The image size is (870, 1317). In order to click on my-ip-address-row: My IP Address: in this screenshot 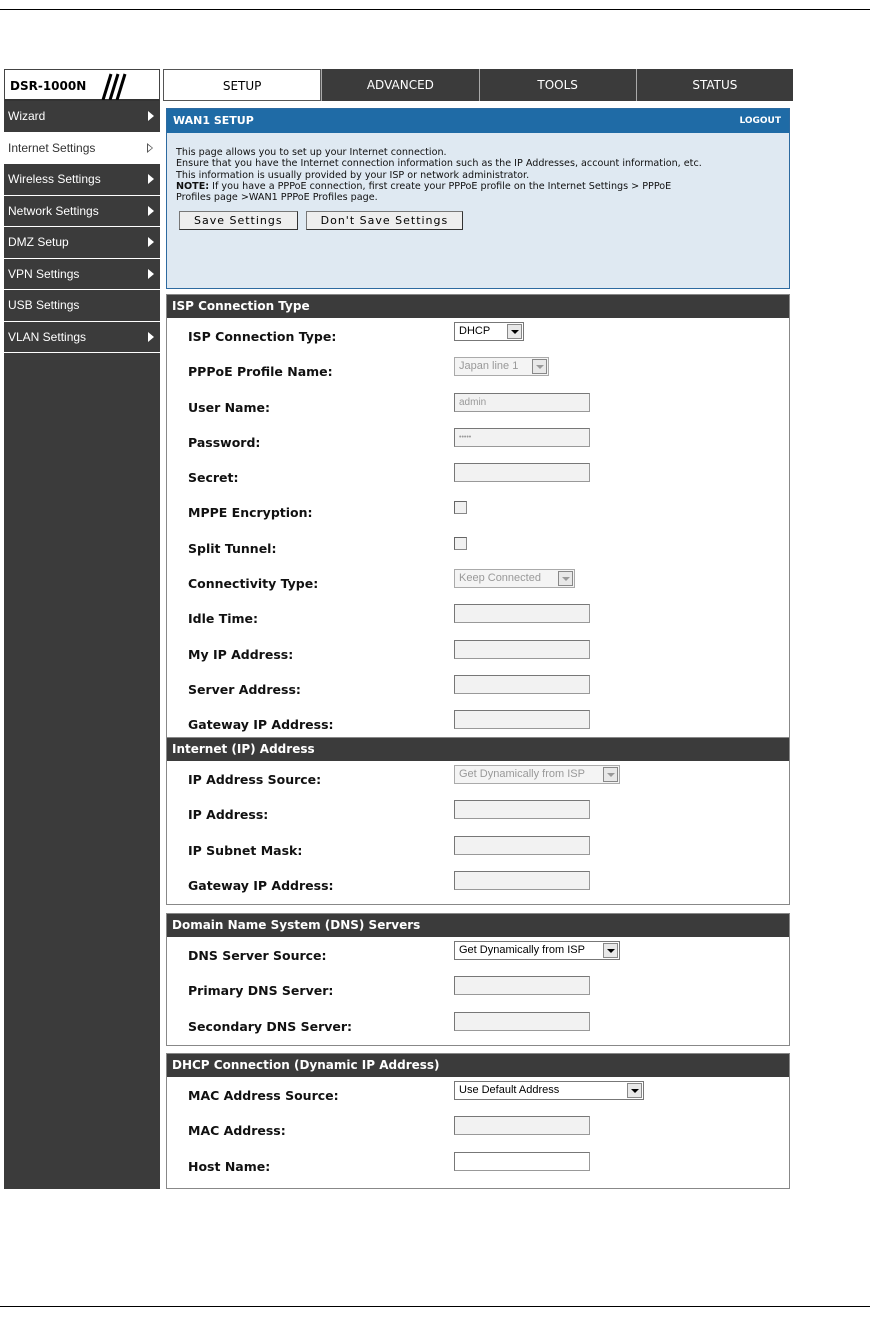, I will do `click(478, 653)`.